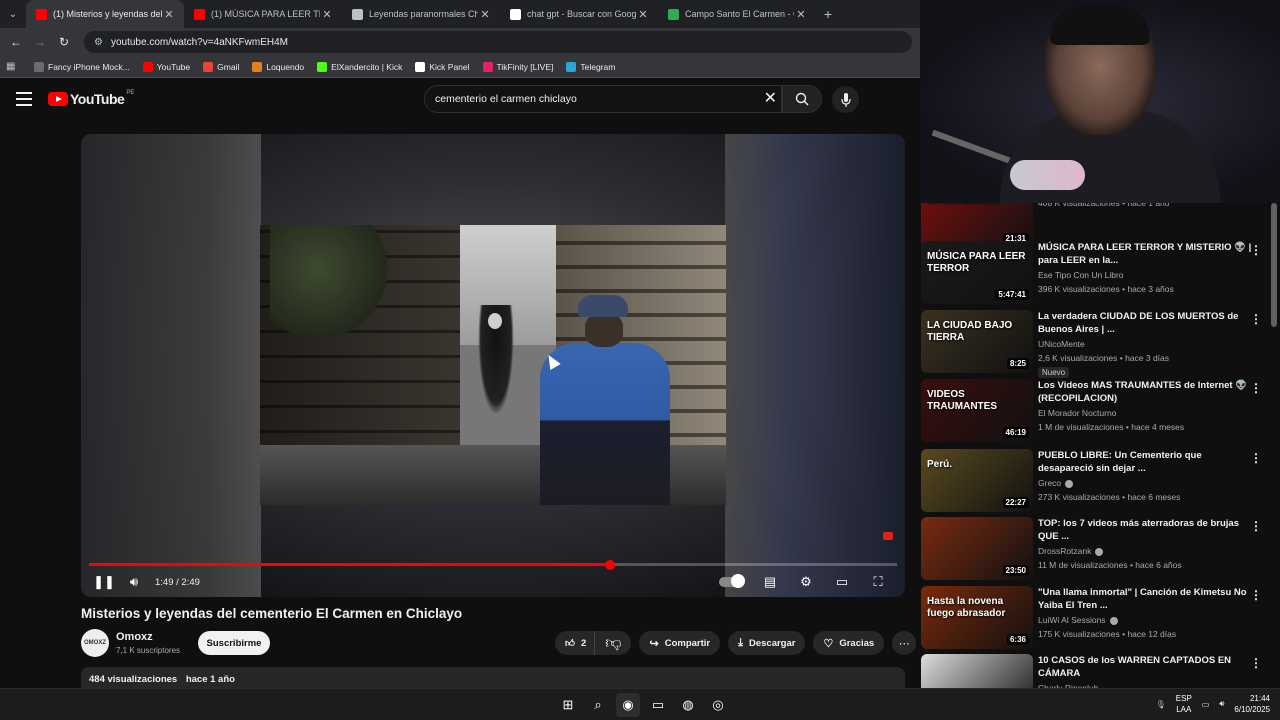  Describe the element at coordinates (221, 66) in the screenshot. I see `bookmark-item: Gmail` at that location.